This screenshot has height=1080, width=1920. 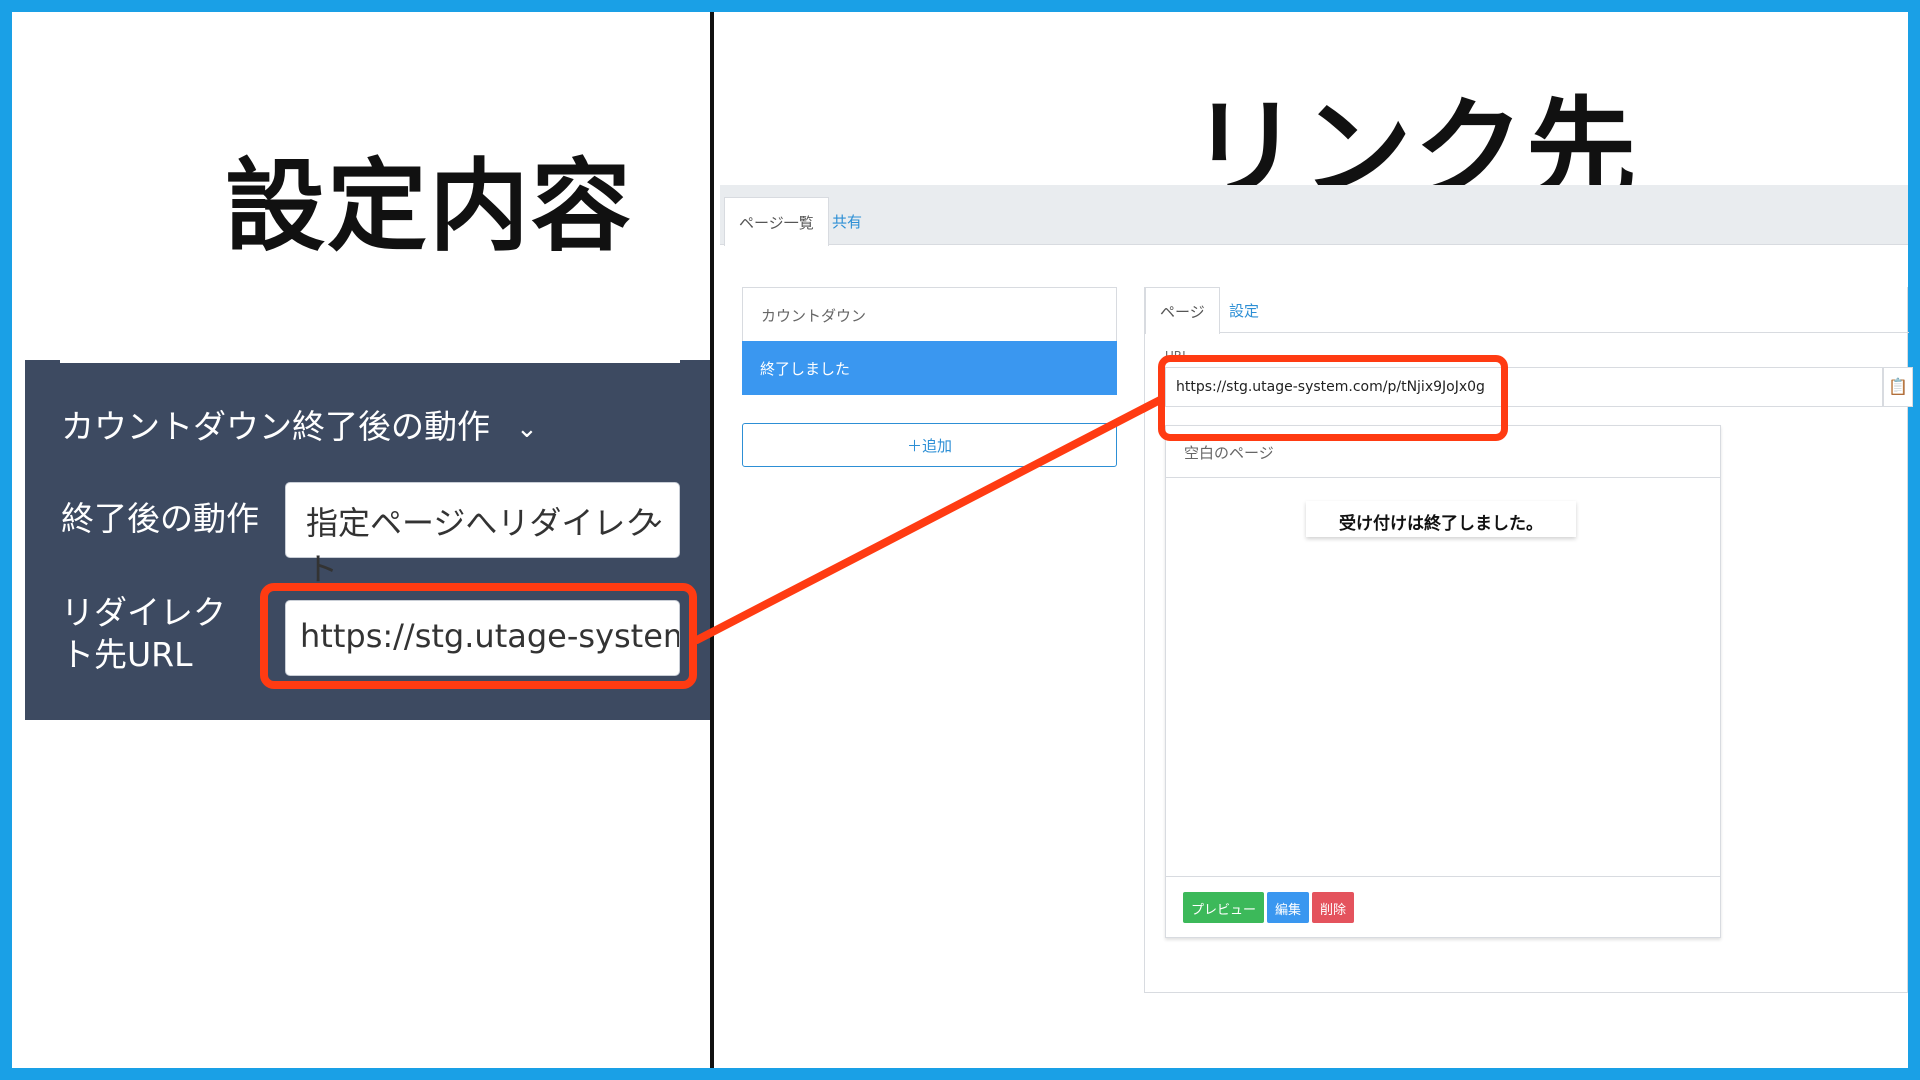 What do you see at coordinates (429, 206) in the screenshot?
I see `left-section-title: 設定内容` at bounding box center [429, 206].